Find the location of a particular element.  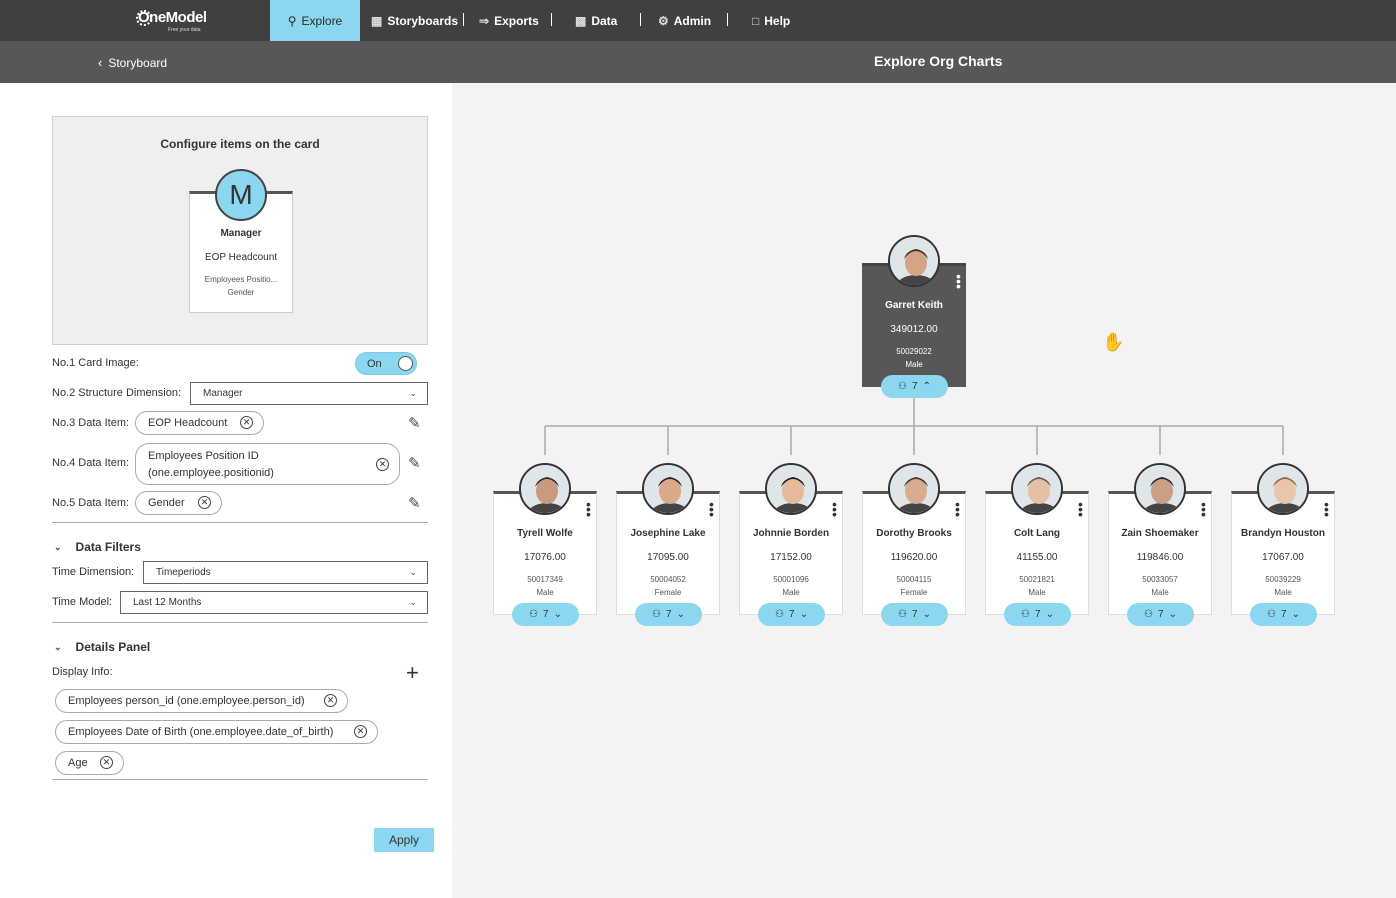

data-filters-header: ⌄ Data Filters is located at coordinates (97, 547).